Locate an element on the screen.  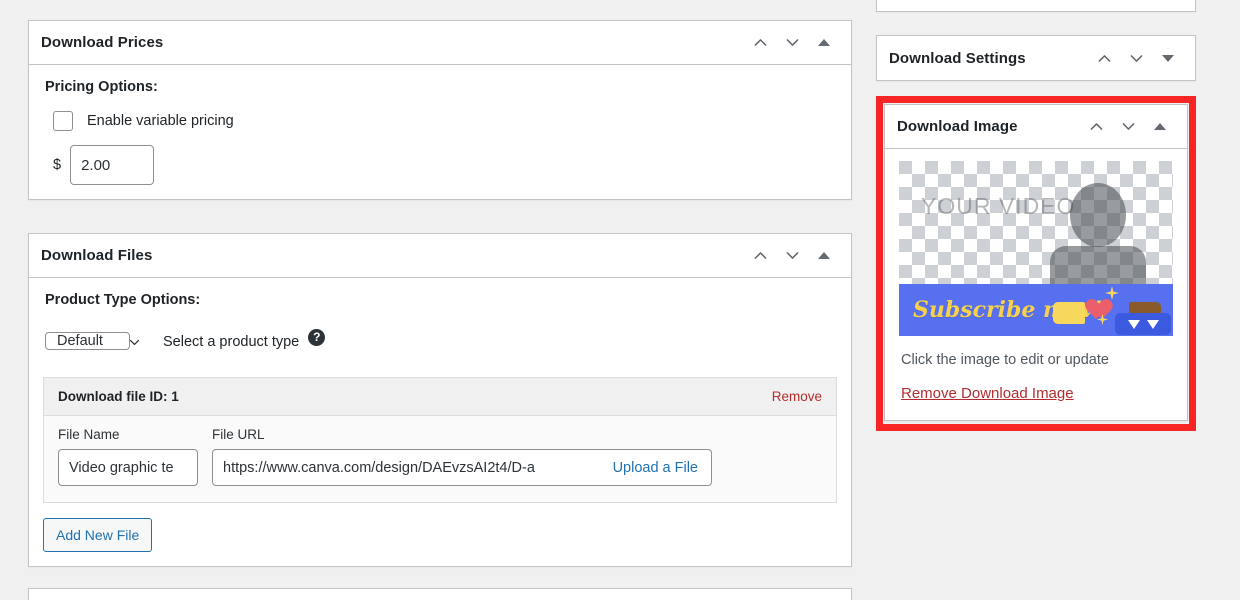
download-file-row-body: File Name File URL Upload a File is located at coordinates (440, 459).